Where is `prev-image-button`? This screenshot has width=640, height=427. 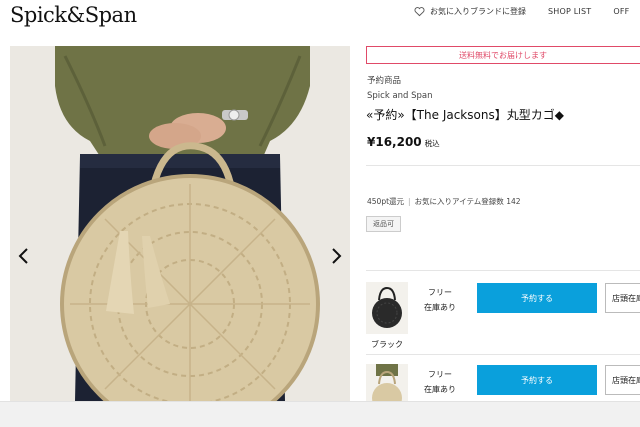 prev-image-button is located at coordinates (24, 256).